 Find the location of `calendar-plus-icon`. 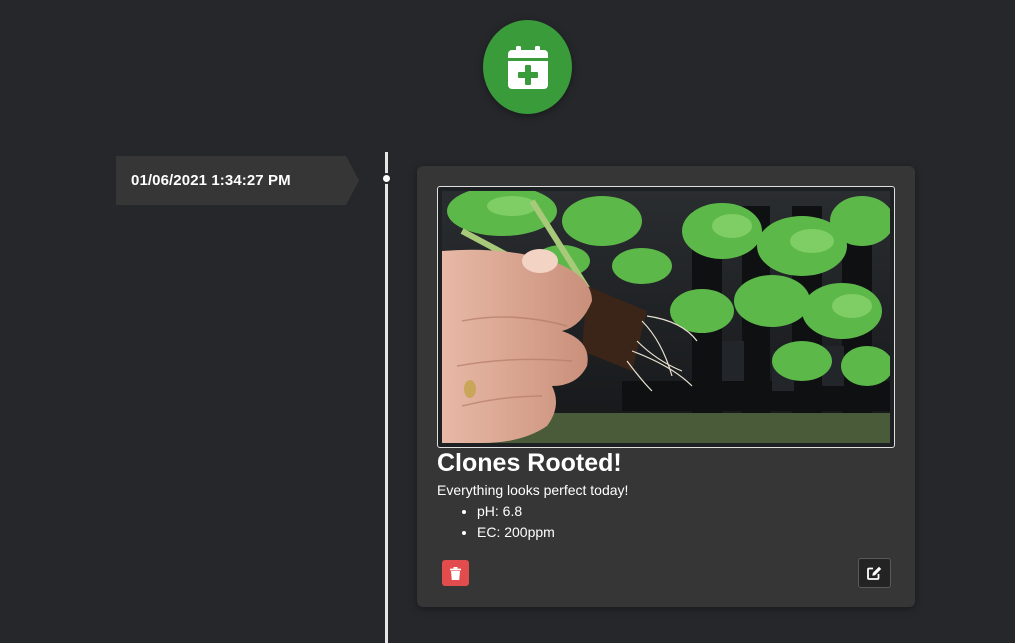

calendar-plus-icon is located at coordinates (527, 67).